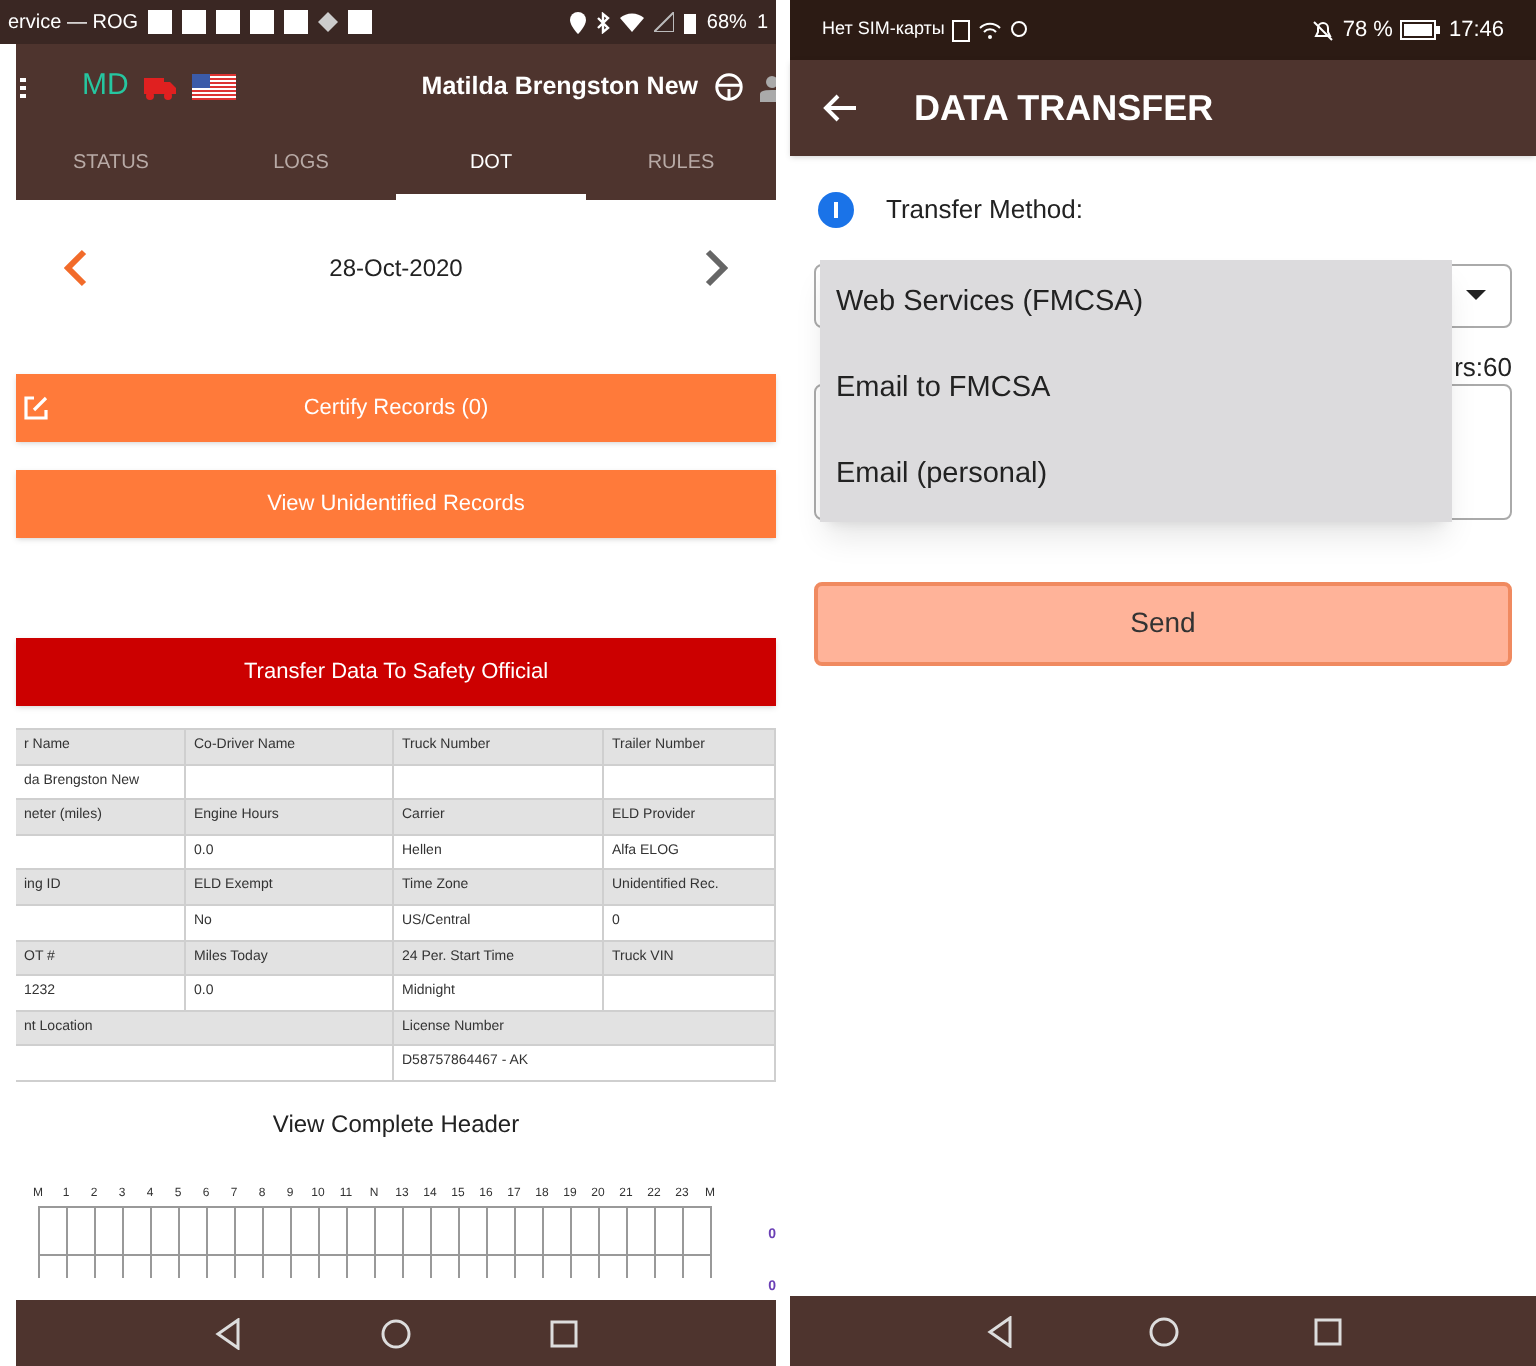 The height and width of the screenshot is (1366, 1536). Describe the element at coordinates (1064, 108) in the screenshot. I see `screen-title: DATA TRANSFER` at that location.